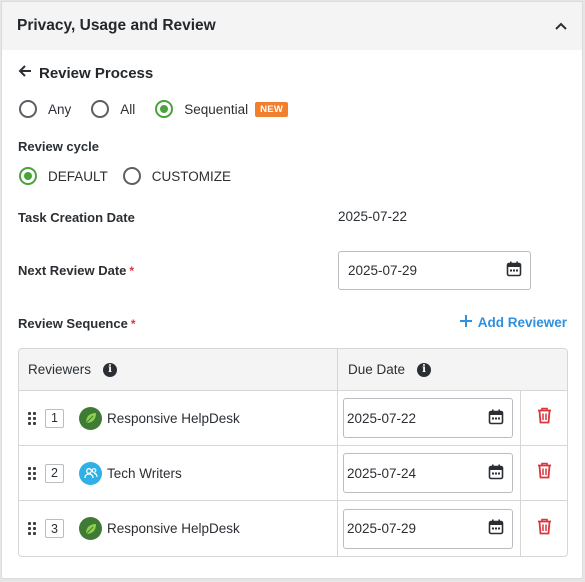  I want to click on review-cycle-label: Review cycle, so click(58, 146).